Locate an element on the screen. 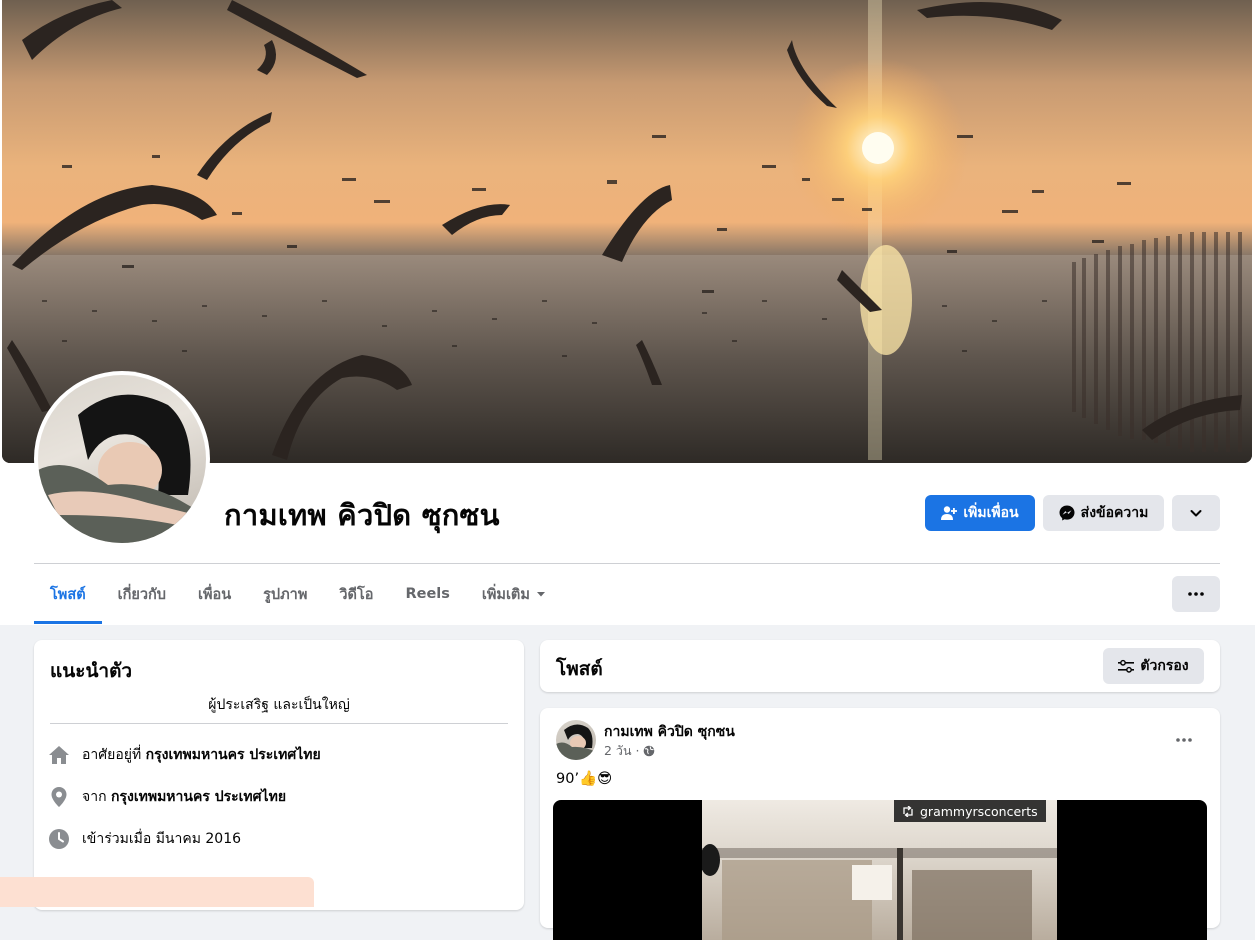 The width and height of the screenshot is (1255, 940). intro-bio: ผู้ประเสริฐ และเป็นใหญ่ is located at coordinates (279, 705).